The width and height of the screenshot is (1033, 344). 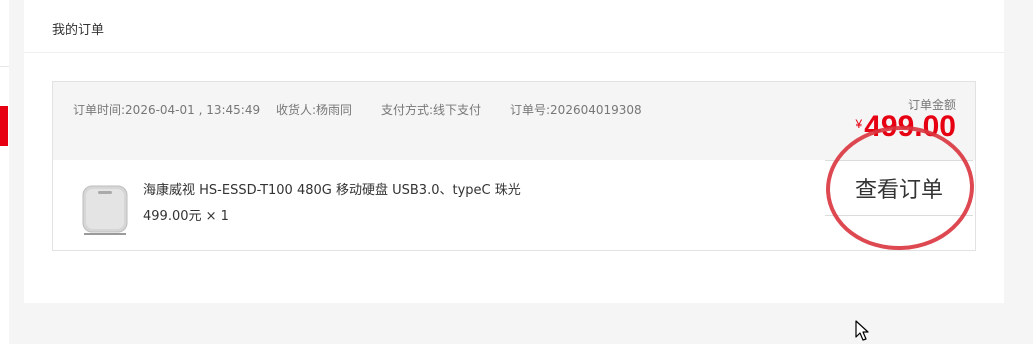 What do you see at coordinates (78, 30) in the screenshot?
I see `panel-title: 我的订单` at bounding box center [78, 30].